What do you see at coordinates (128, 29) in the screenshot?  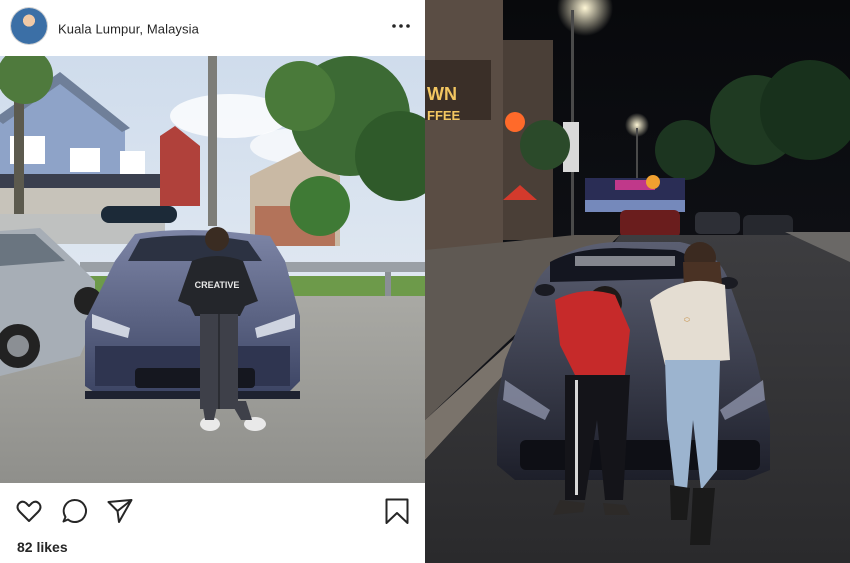 I see `location-link: Kuala Lumpur, Malaysia` at bounding box center [128, 29].